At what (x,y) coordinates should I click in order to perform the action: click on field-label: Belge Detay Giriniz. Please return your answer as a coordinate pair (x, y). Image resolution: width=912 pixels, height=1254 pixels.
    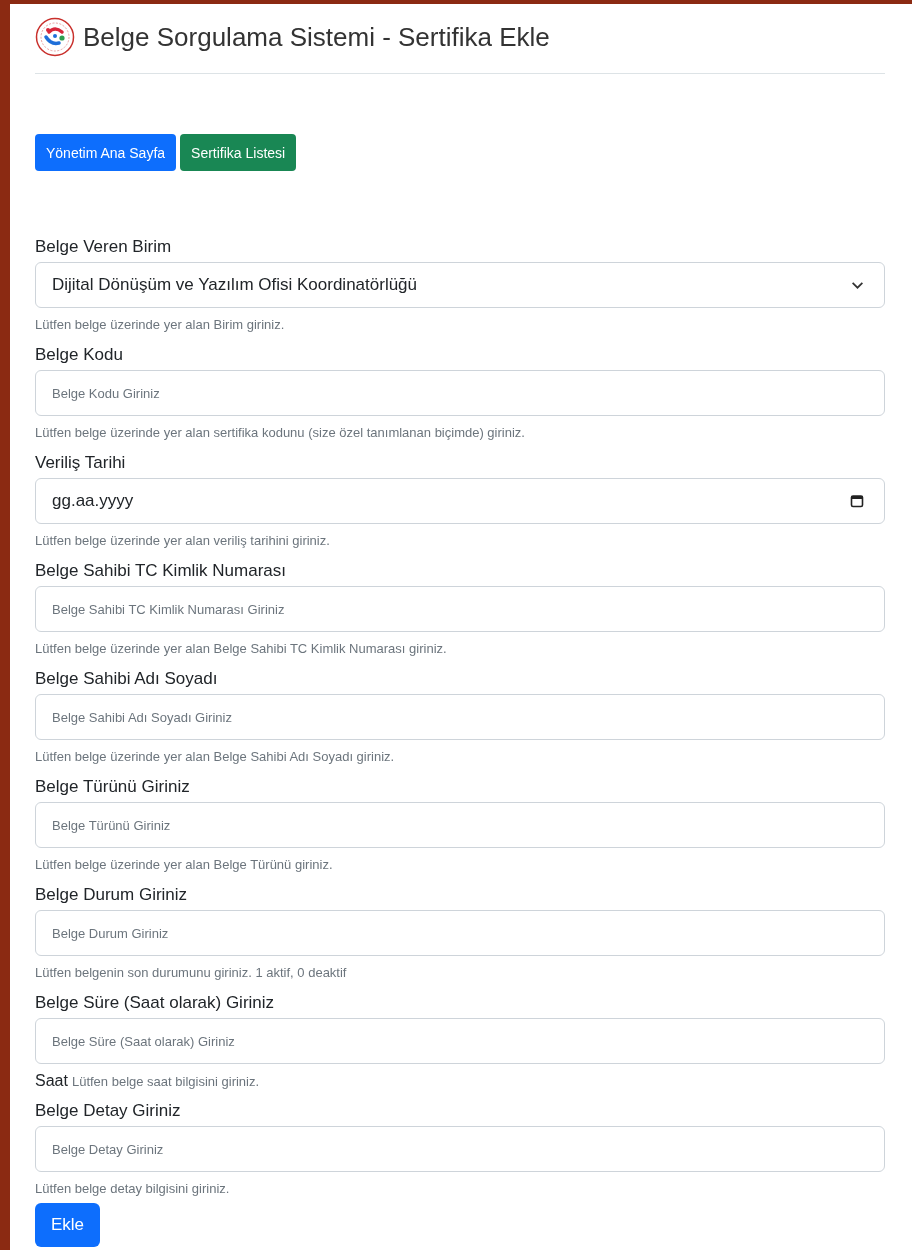
    Looking at the image, I should click on (108, 1111).